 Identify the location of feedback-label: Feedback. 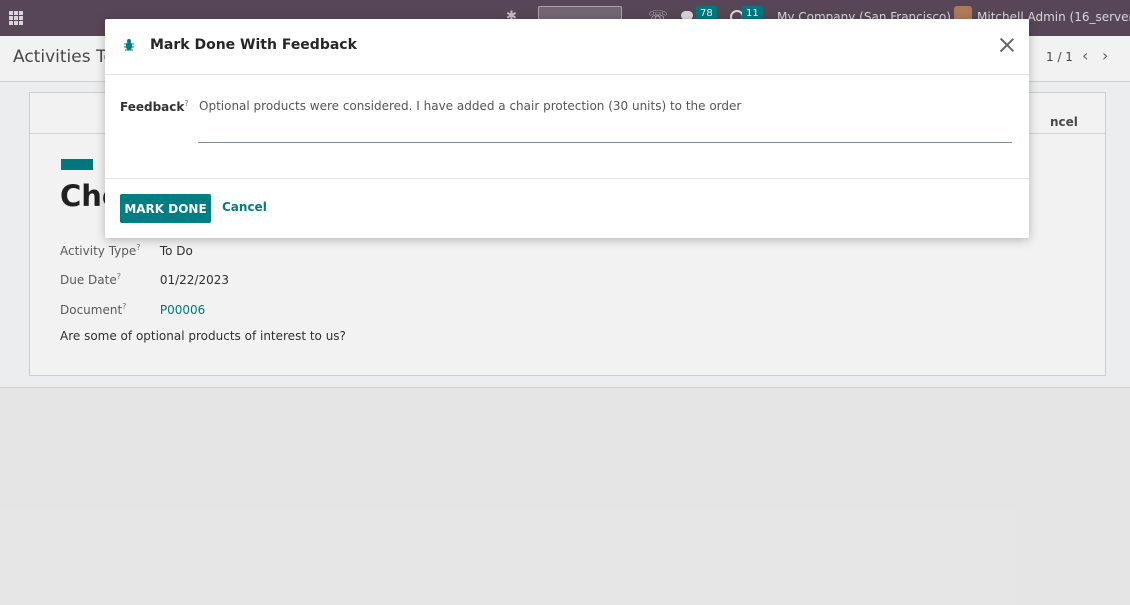
(152, 107).